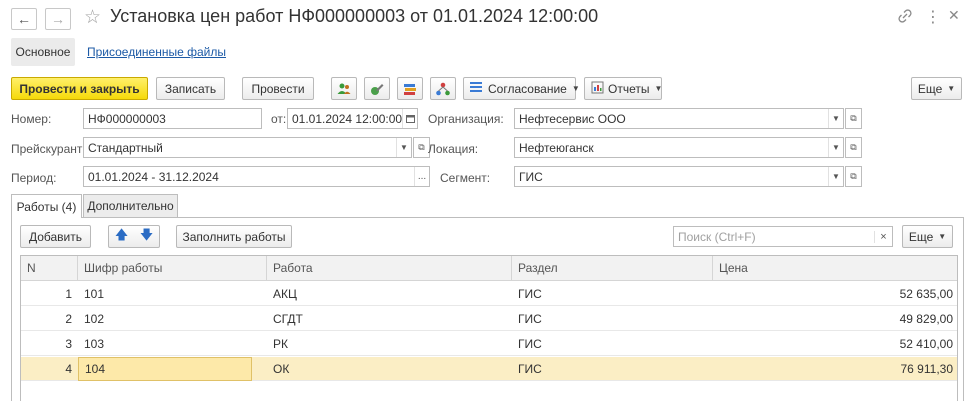  What do you see at coordinates (172, 118) in the screenshot?
I see `number-field: НФ000000003` at bounding box center [172, 118].